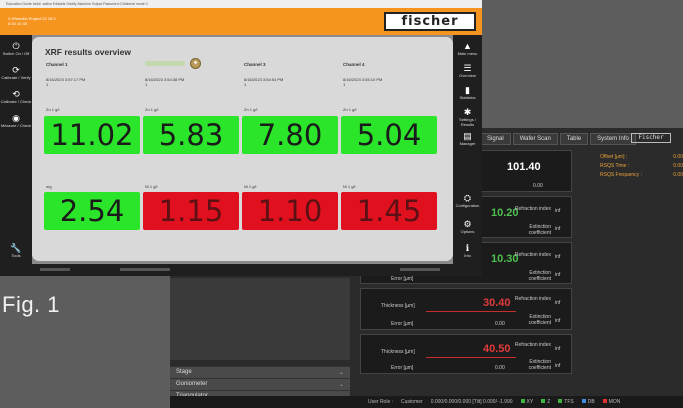 The width and height of the screenshot is (683, 408). I want to click on tab-signal: Signal, so click(495, 139).